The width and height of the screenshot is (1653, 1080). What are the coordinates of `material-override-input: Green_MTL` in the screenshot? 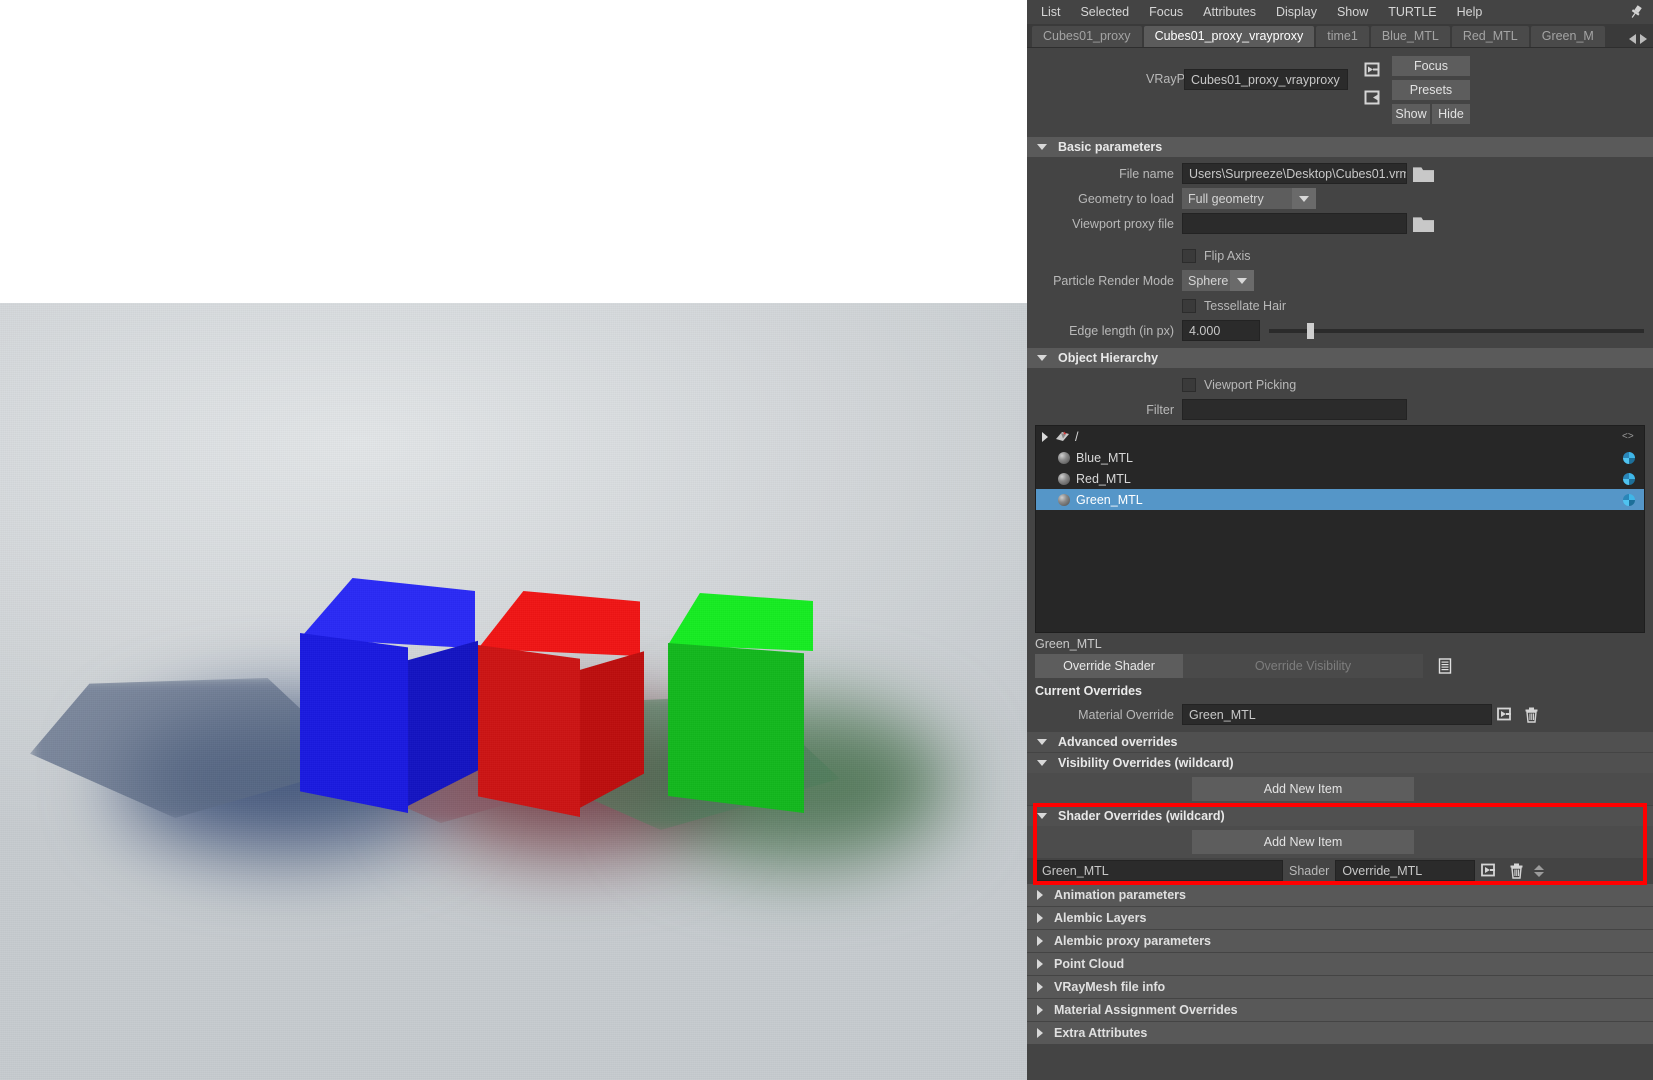 It's located at (1337, 714).